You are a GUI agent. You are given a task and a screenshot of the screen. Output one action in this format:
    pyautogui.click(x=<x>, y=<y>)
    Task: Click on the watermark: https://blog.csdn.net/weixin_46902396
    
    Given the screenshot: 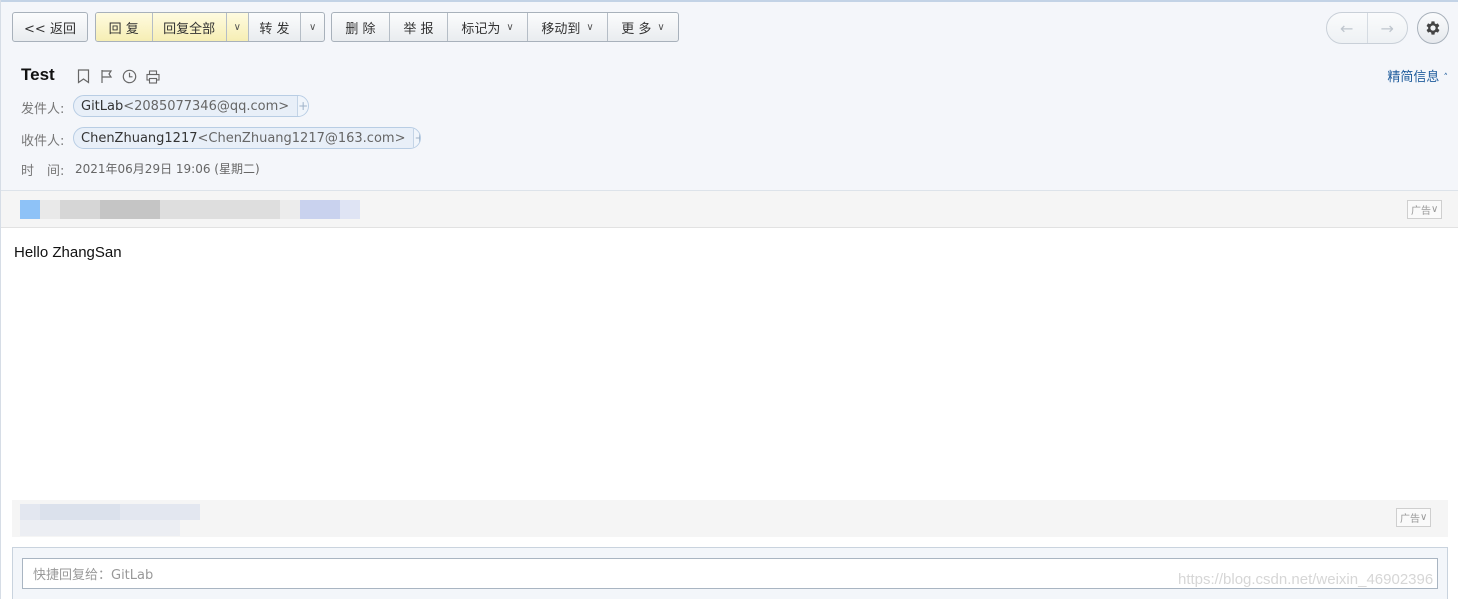 What is the action you would take?
    pyautogui.click(x=1306, y=579)
    